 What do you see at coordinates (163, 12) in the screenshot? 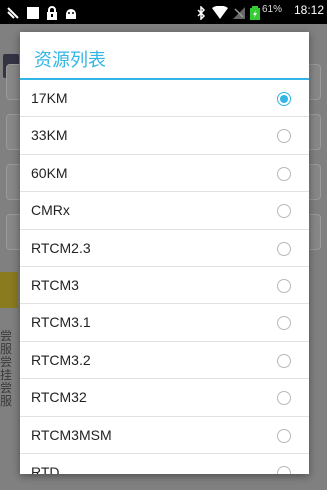
I see `status-bar: 61% 18:12` at bounding box center [163, 12].